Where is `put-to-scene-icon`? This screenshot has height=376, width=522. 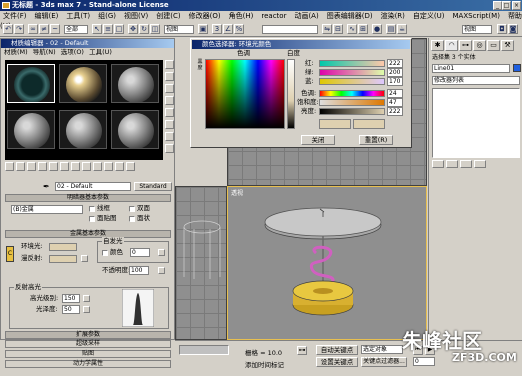 put-to-scene-icon is located at coordinates (20, 166).